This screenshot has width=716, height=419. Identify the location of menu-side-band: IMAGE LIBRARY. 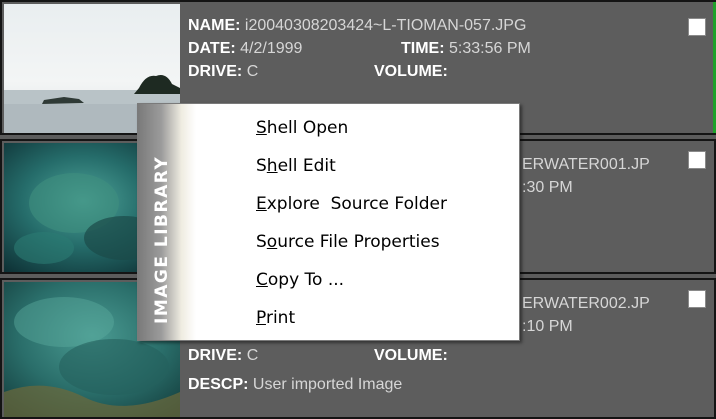
(167, 222).